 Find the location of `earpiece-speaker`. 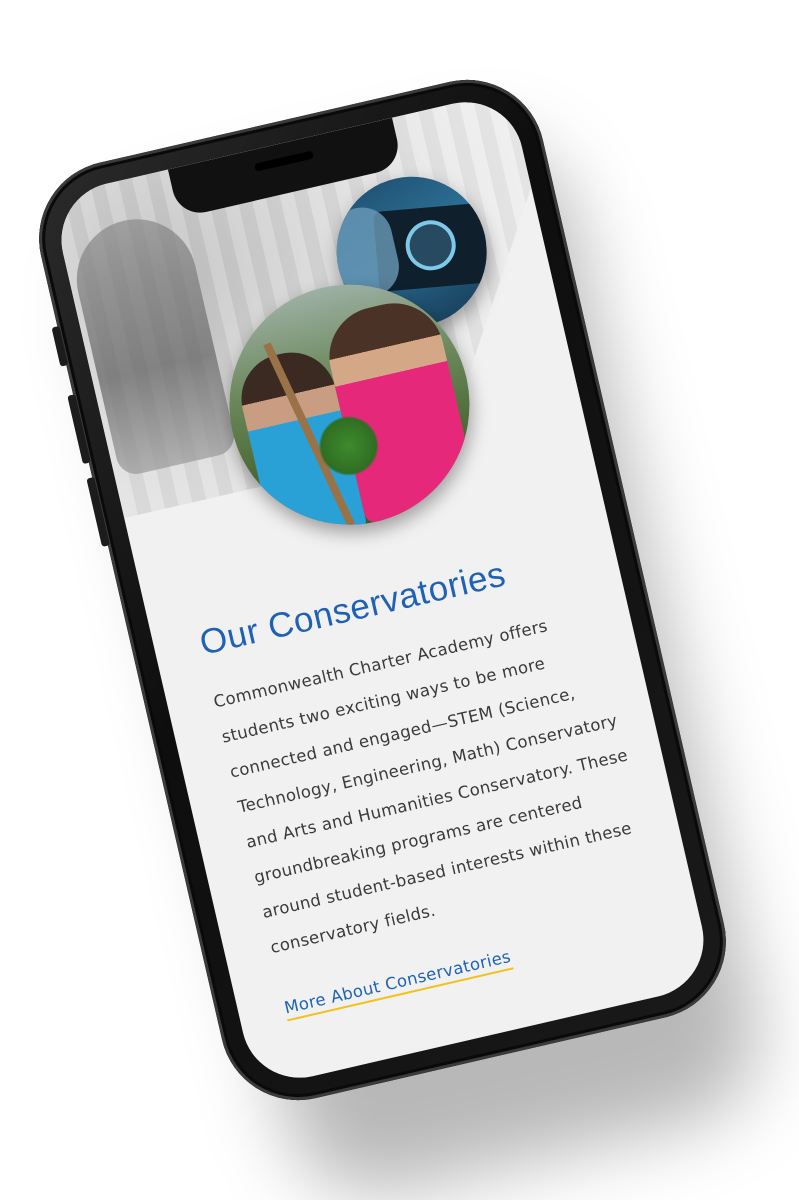

earpiece-speaker is located at coordinates (283, 161).